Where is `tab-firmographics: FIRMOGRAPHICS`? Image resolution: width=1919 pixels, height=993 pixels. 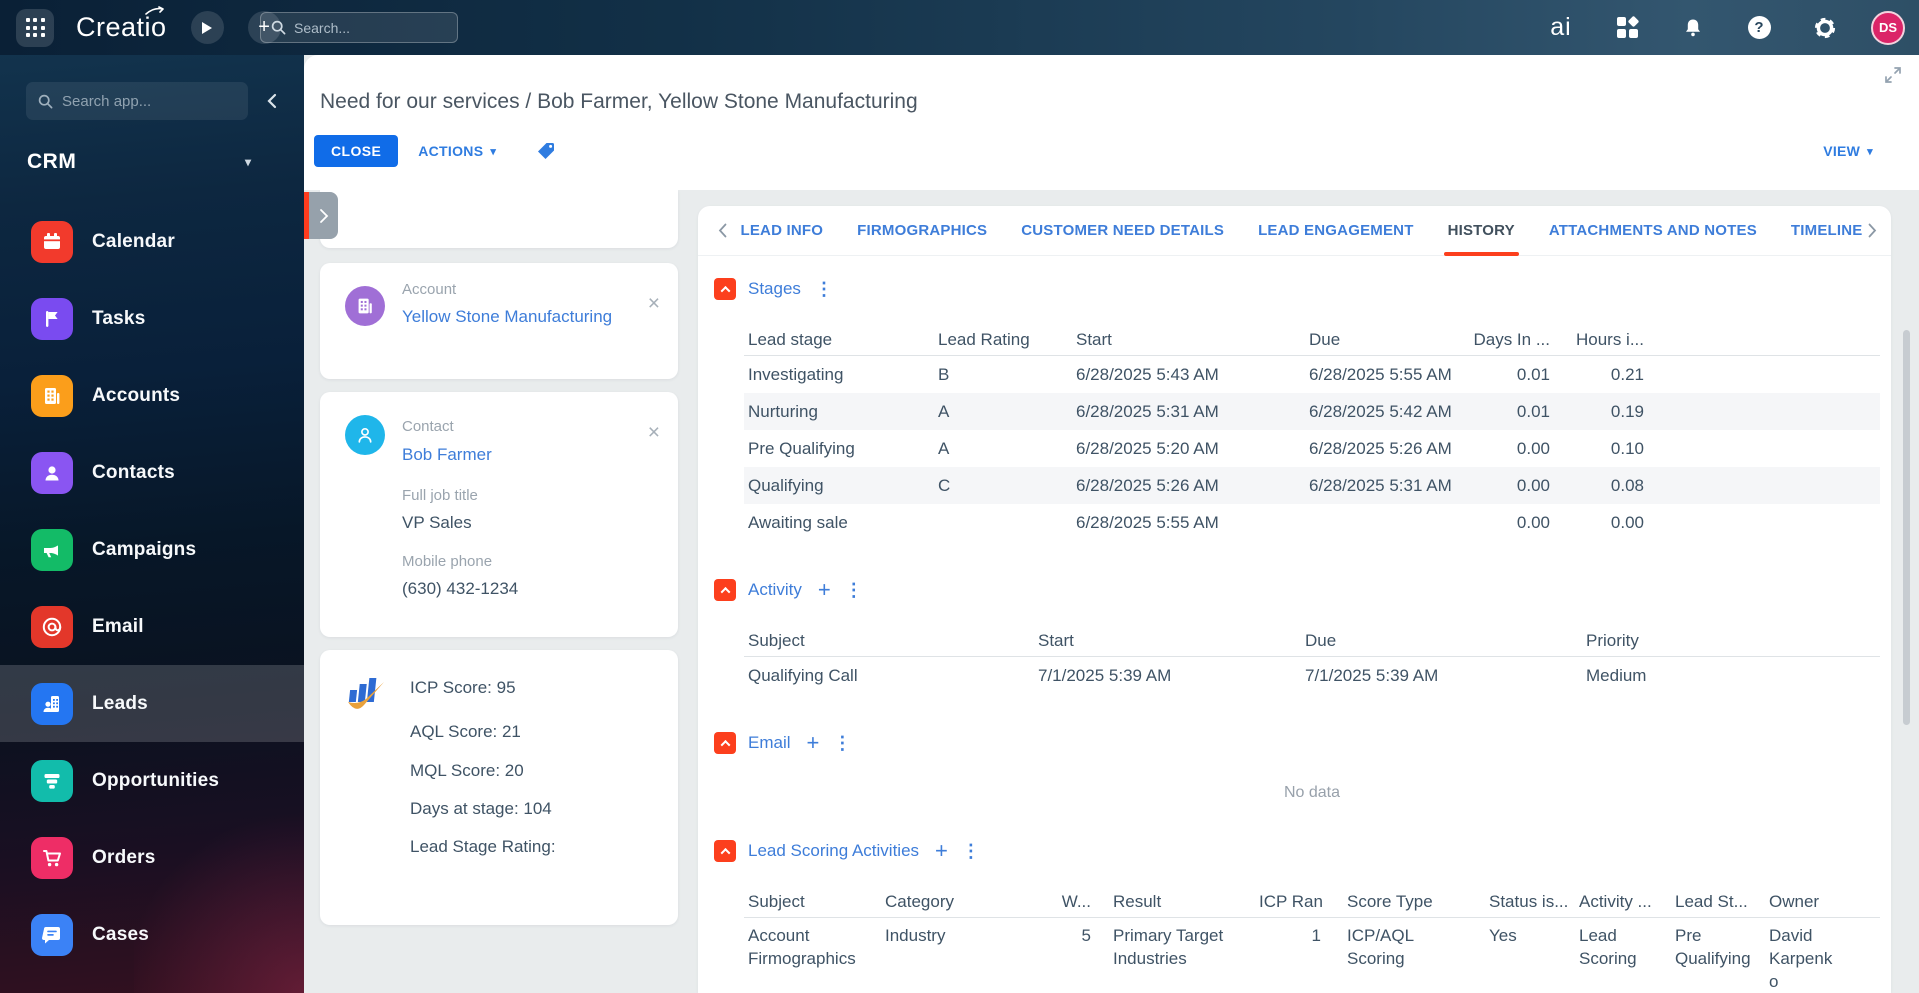
tab-firmographics: FIRMOGRAPHICS is located at coordinates (922, 231).